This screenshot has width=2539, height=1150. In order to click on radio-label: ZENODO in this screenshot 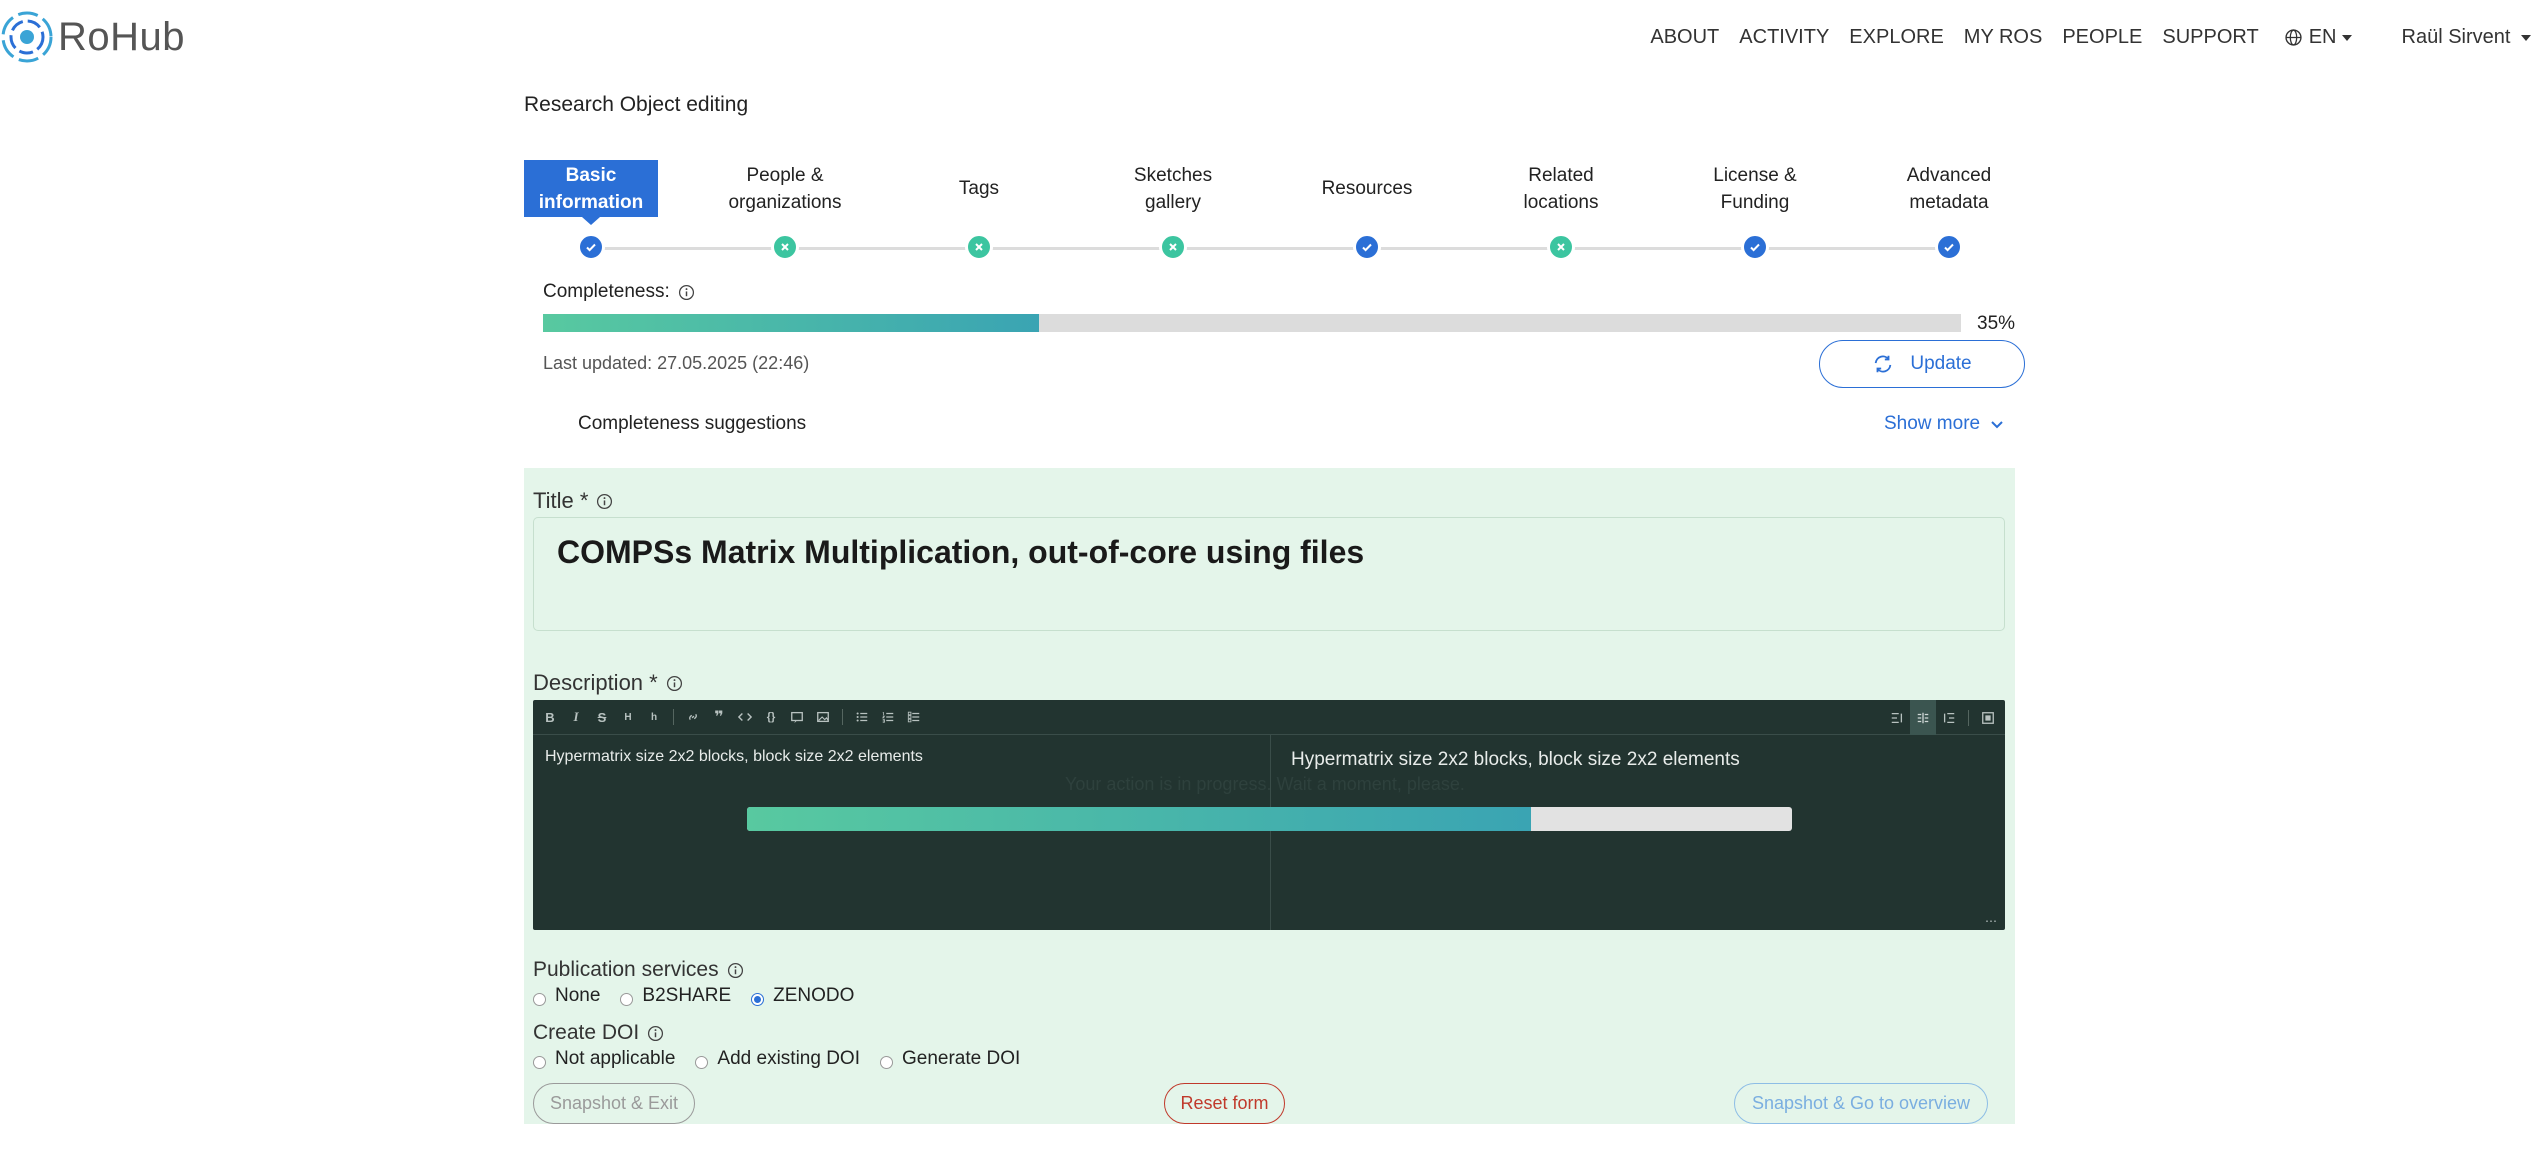, I will do `click(814, 995)`.